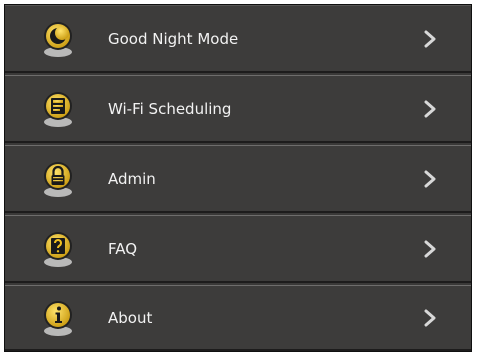 This screenshot has height=356, width=478. I want to click on lock-icon, so click(58, 179).